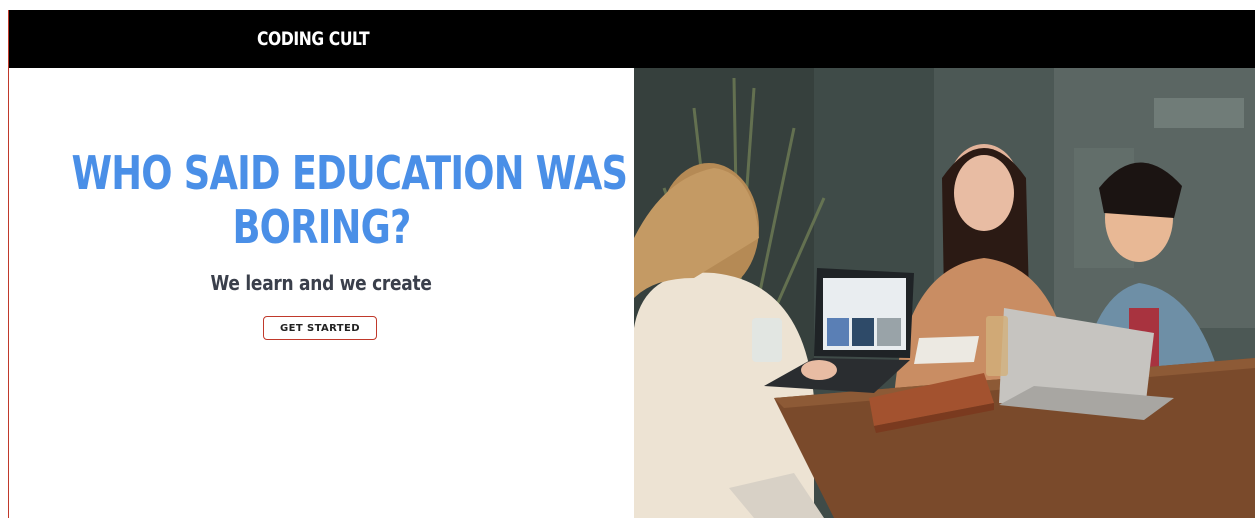  Describe the element at coordinates (321, 227) in the screenshot. I see `hero-headline-line-2: BORING?` at that location.